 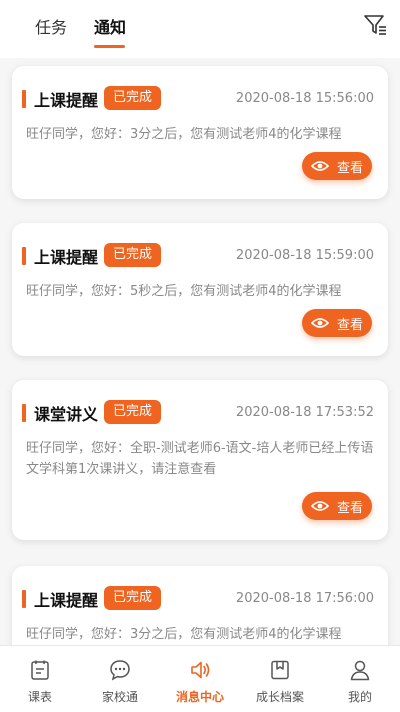 I want to click on calendar-icon, so click(x=40, y=670).